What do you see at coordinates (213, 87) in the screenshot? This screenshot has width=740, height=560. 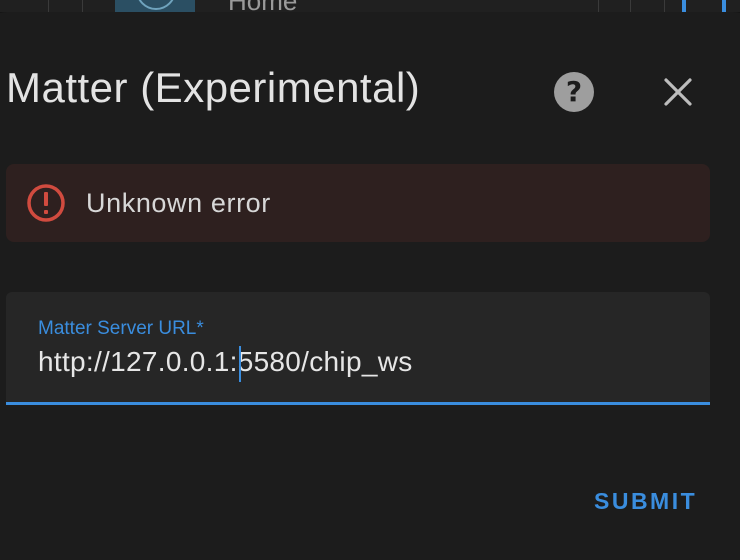 I see `dialog-title: Matter (Experimental)` at bounding box center [213, 87].